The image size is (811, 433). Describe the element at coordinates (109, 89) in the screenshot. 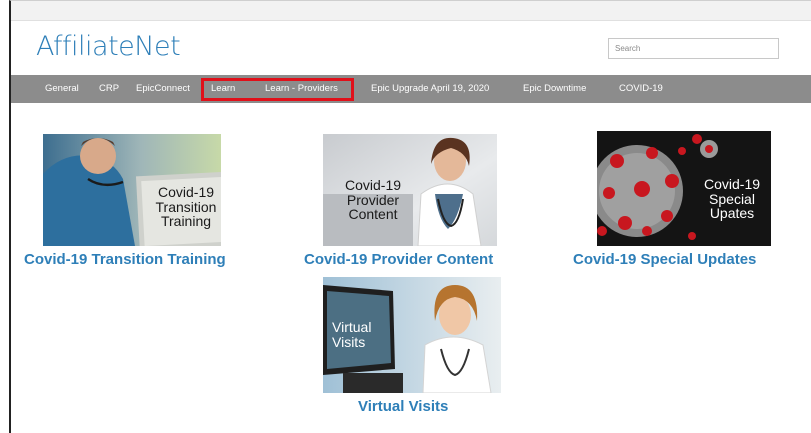

I see `nav-item-crp: CRP` at that location.